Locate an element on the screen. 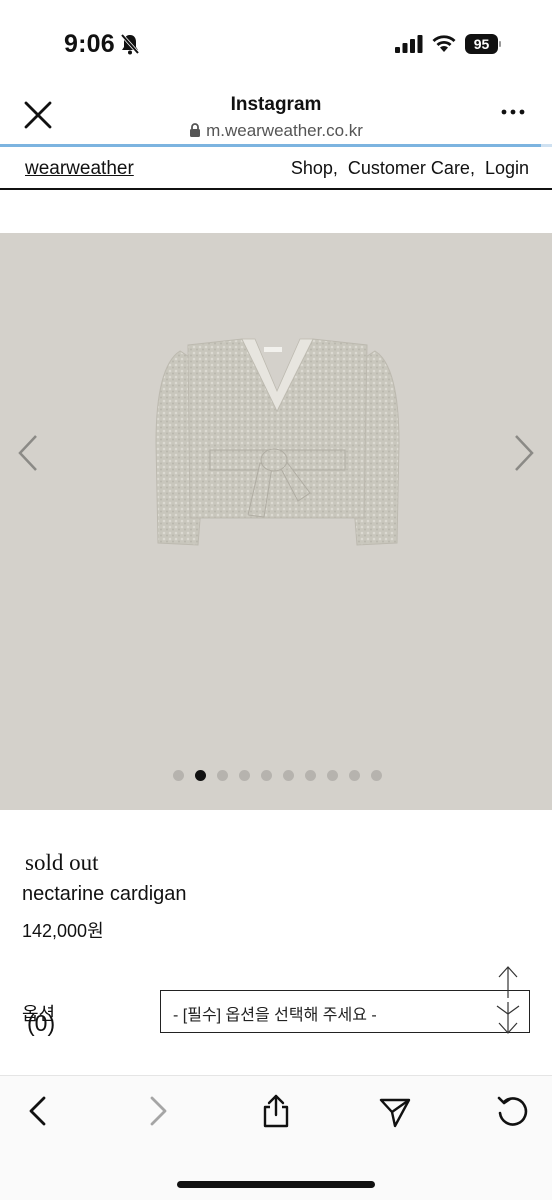  gallery-pagination is located at coordinates (276, 775).